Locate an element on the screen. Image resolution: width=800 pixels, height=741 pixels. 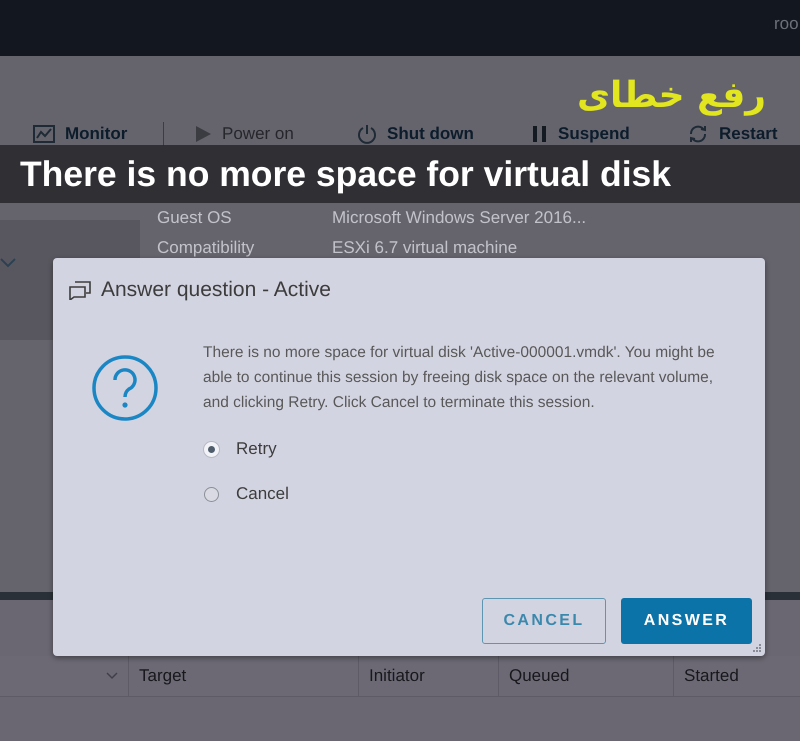
toolbar-button: Monitor is located at coordinates (98, 134).